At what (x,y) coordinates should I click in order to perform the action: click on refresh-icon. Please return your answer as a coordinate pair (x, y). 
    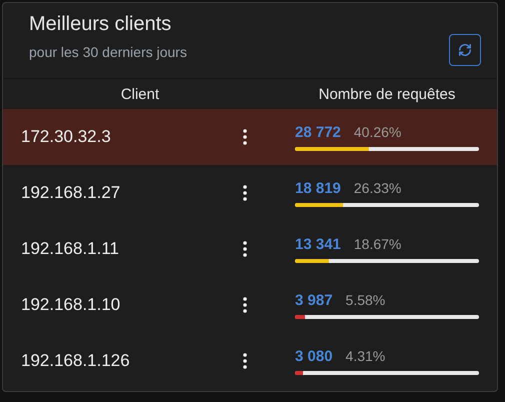
    Looking at the image, I should click on (465, 50).